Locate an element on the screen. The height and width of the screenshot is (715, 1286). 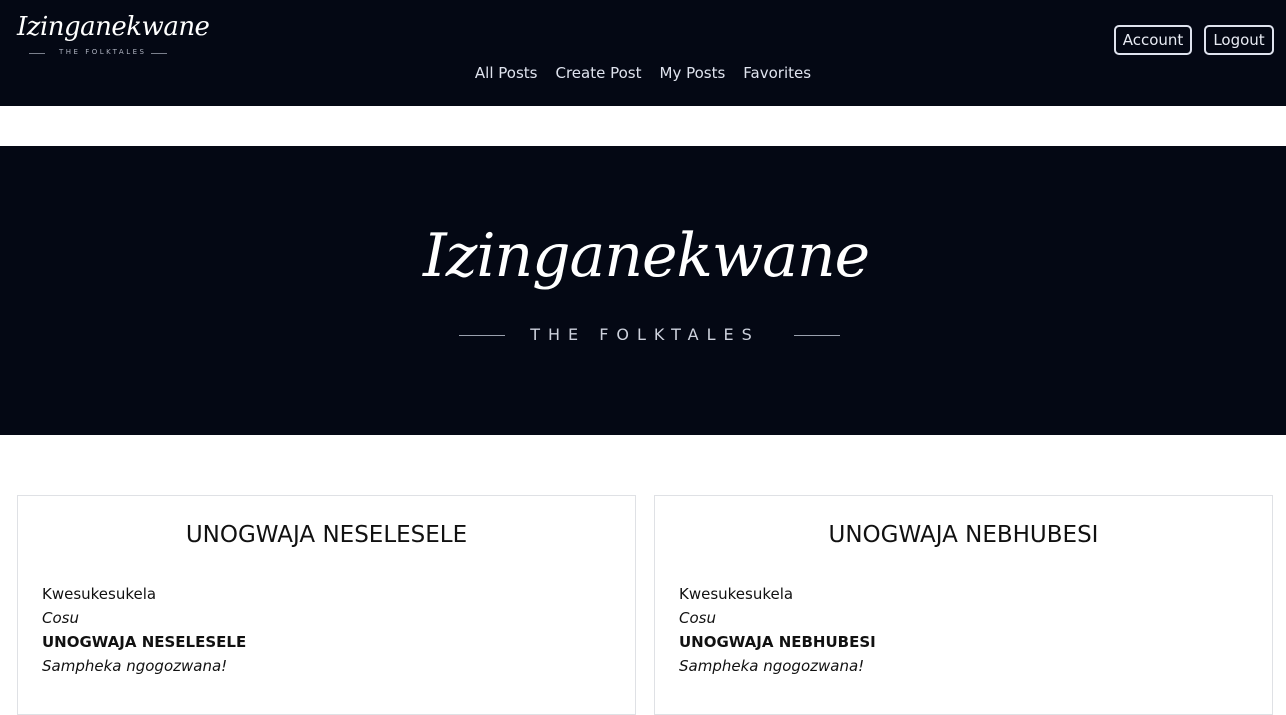
hero-logo: Izinganekwane THE FOLKTALES is located at coordinates (646, 286).